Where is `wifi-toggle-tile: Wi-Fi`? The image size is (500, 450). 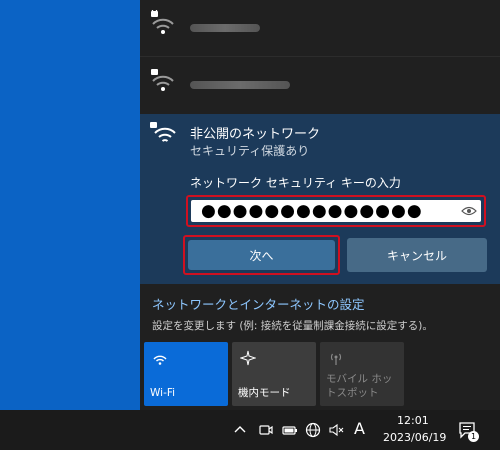 wifi-toggle-tile: Wi-Fi is located at coordinates (186, 374).